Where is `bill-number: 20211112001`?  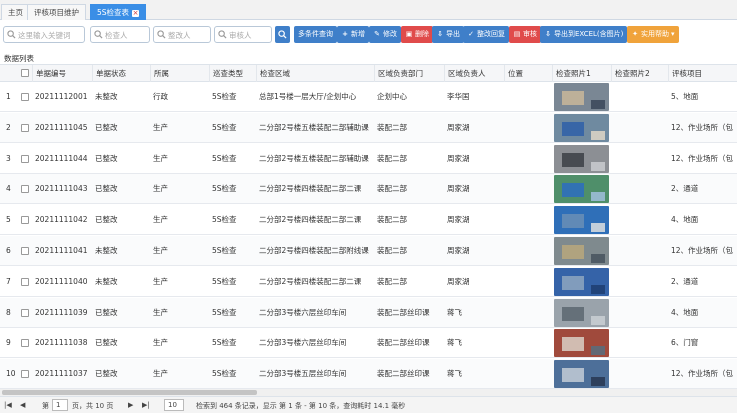 bill-number: 20211112001 is located at coordinates (61, 96).